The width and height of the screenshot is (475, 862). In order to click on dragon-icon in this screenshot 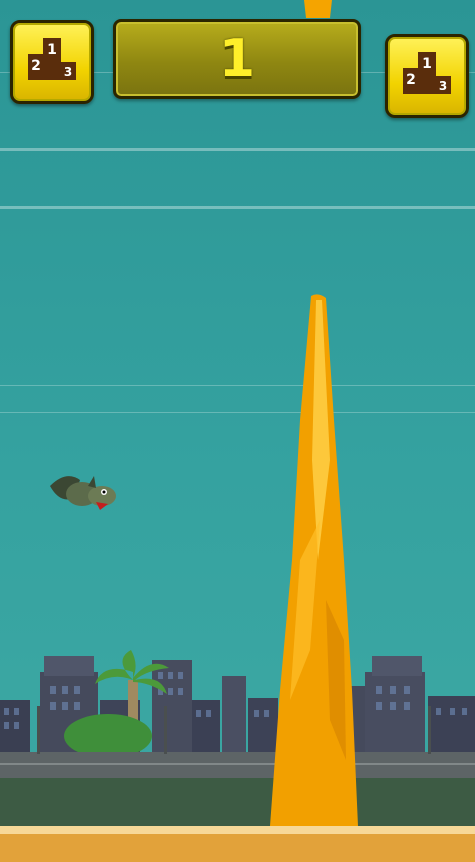, I will do `click(83, 493)`.